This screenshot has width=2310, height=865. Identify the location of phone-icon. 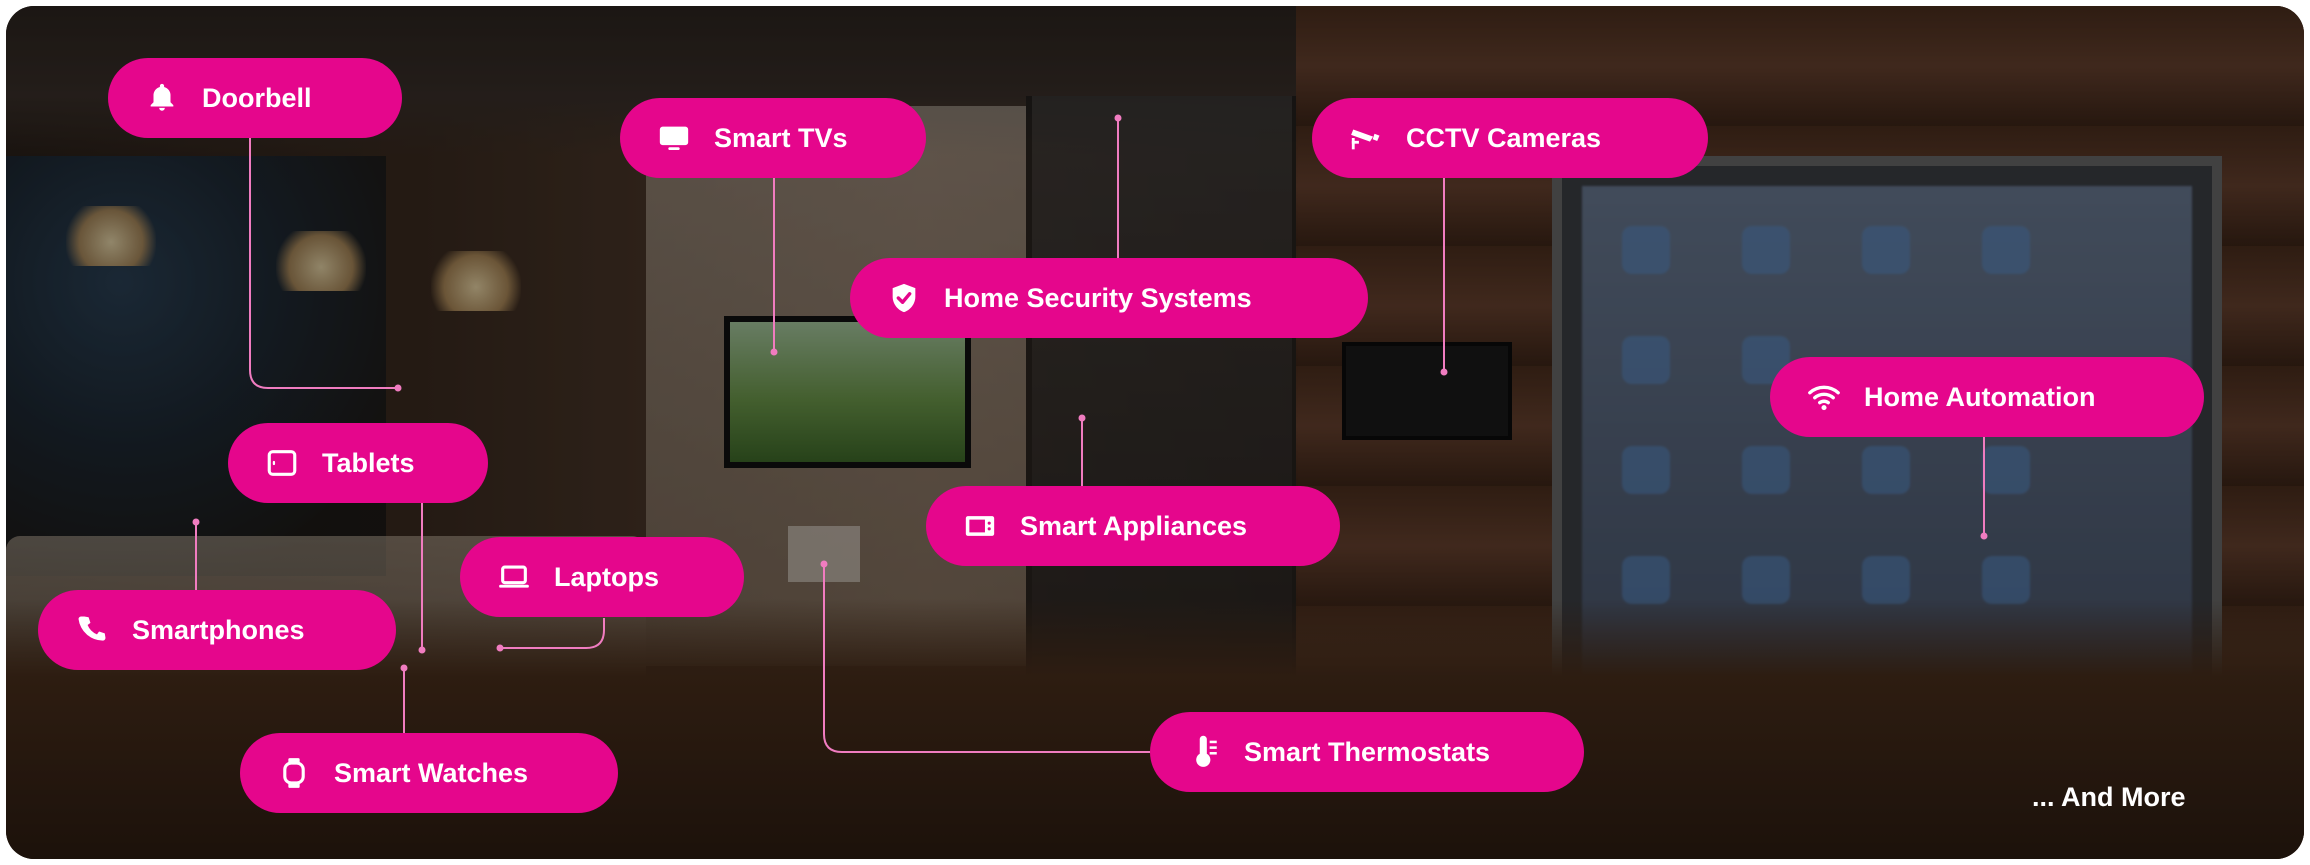
(92, 630).